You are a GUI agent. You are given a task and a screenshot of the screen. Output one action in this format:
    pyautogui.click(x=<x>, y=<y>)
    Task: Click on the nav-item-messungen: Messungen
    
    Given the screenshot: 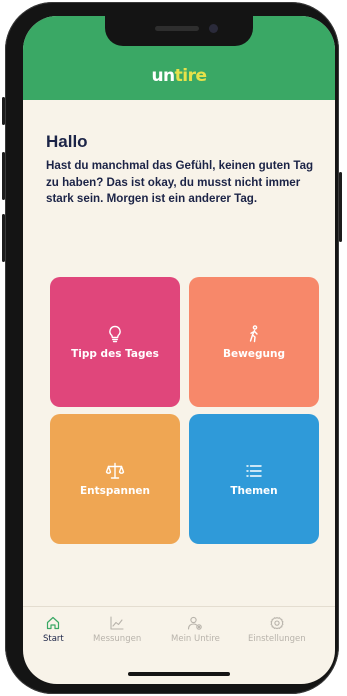 What is the action you would take?
    pyautogui.click(x=117, y=629)
    